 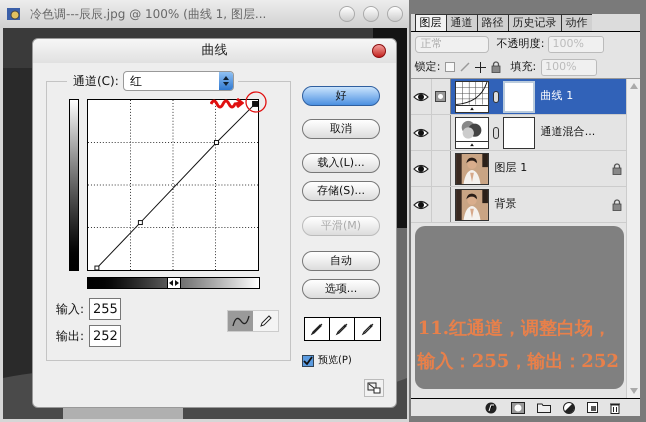 What do you see at coordinates (615, 408) in the screenshot?
I see `trash-icon` at bounding box center [615, 408].